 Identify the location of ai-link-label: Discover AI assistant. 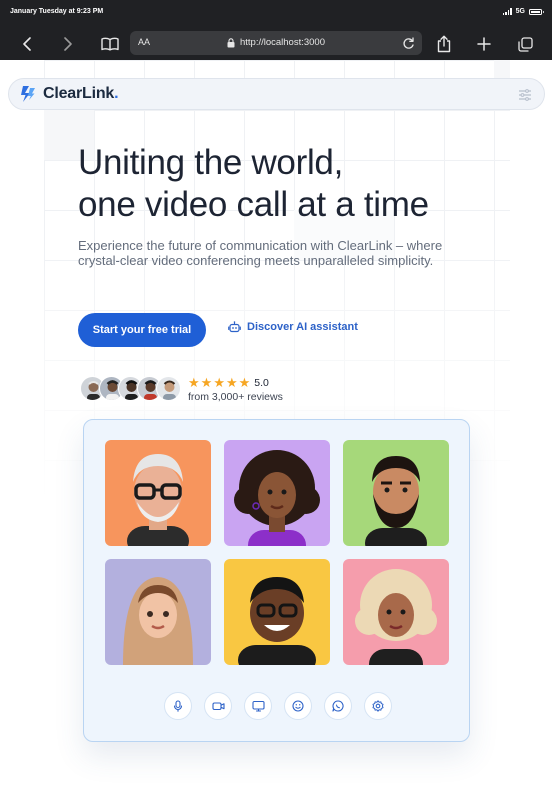
(302, 327).